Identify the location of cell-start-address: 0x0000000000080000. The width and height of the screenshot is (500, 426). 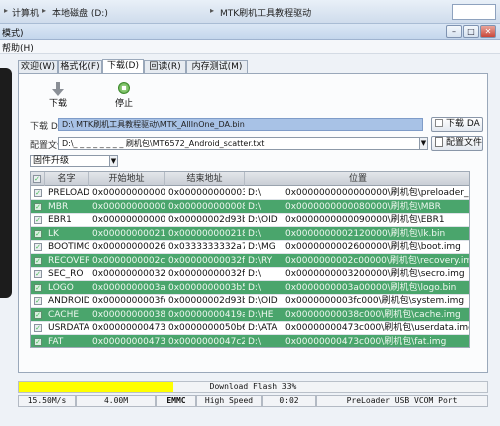
(128, 206).